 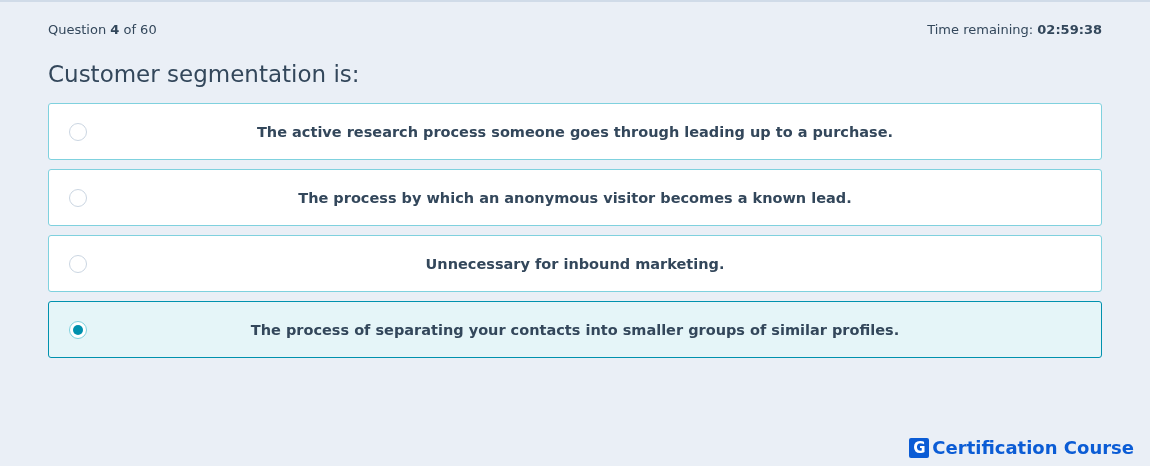 I want to click on question-text: Customer segmentation is:, so click(x=204, y=74).